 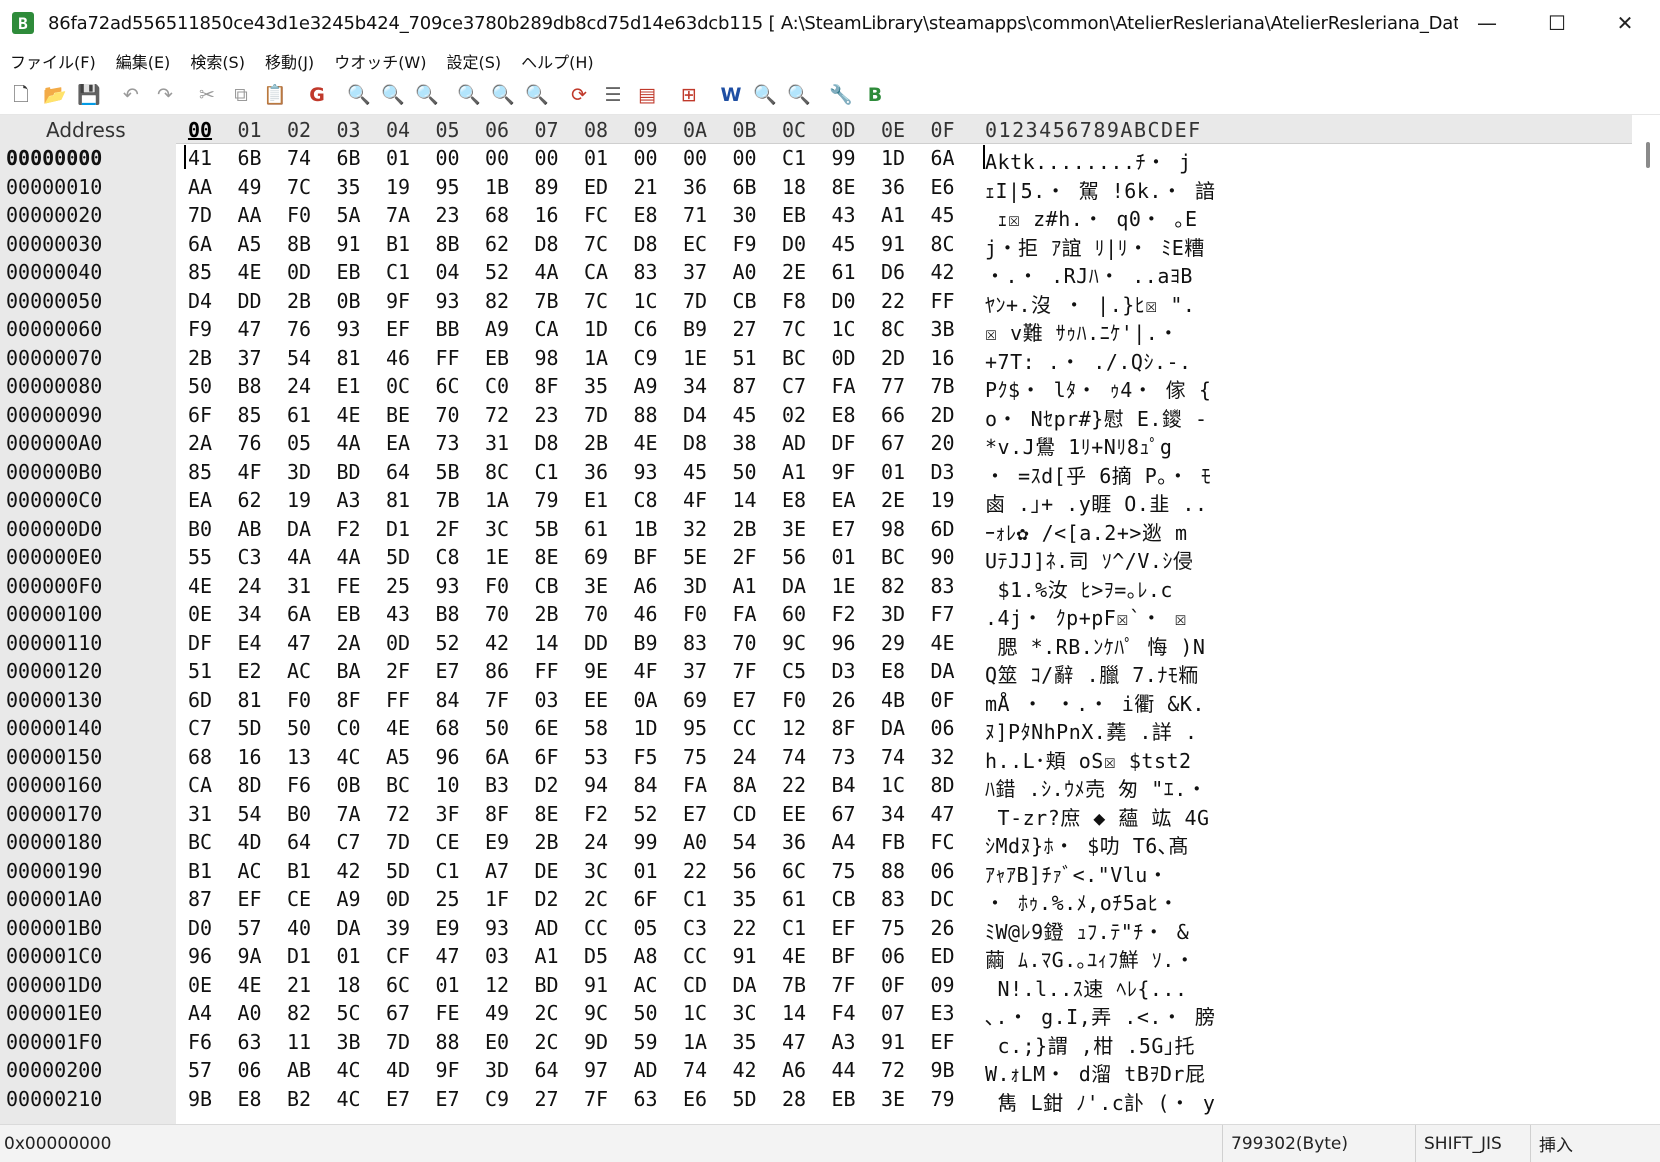 I want to click on hex-byte: 7D, so click(x=200, y=215).